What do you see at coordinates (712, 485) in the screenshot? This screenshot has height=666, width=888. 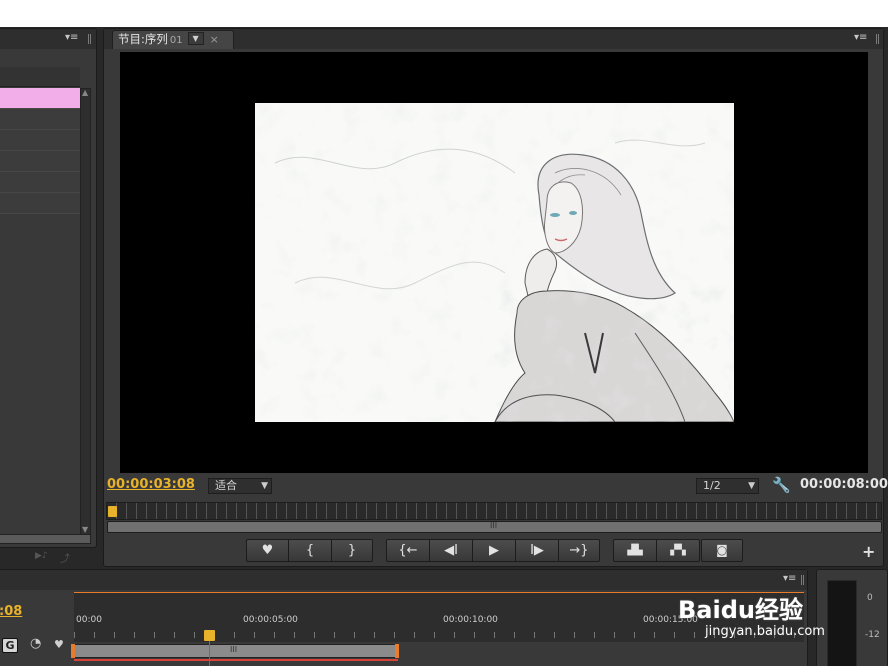 I see `resolution-value: 1/2` at bounding box center [712, 485].